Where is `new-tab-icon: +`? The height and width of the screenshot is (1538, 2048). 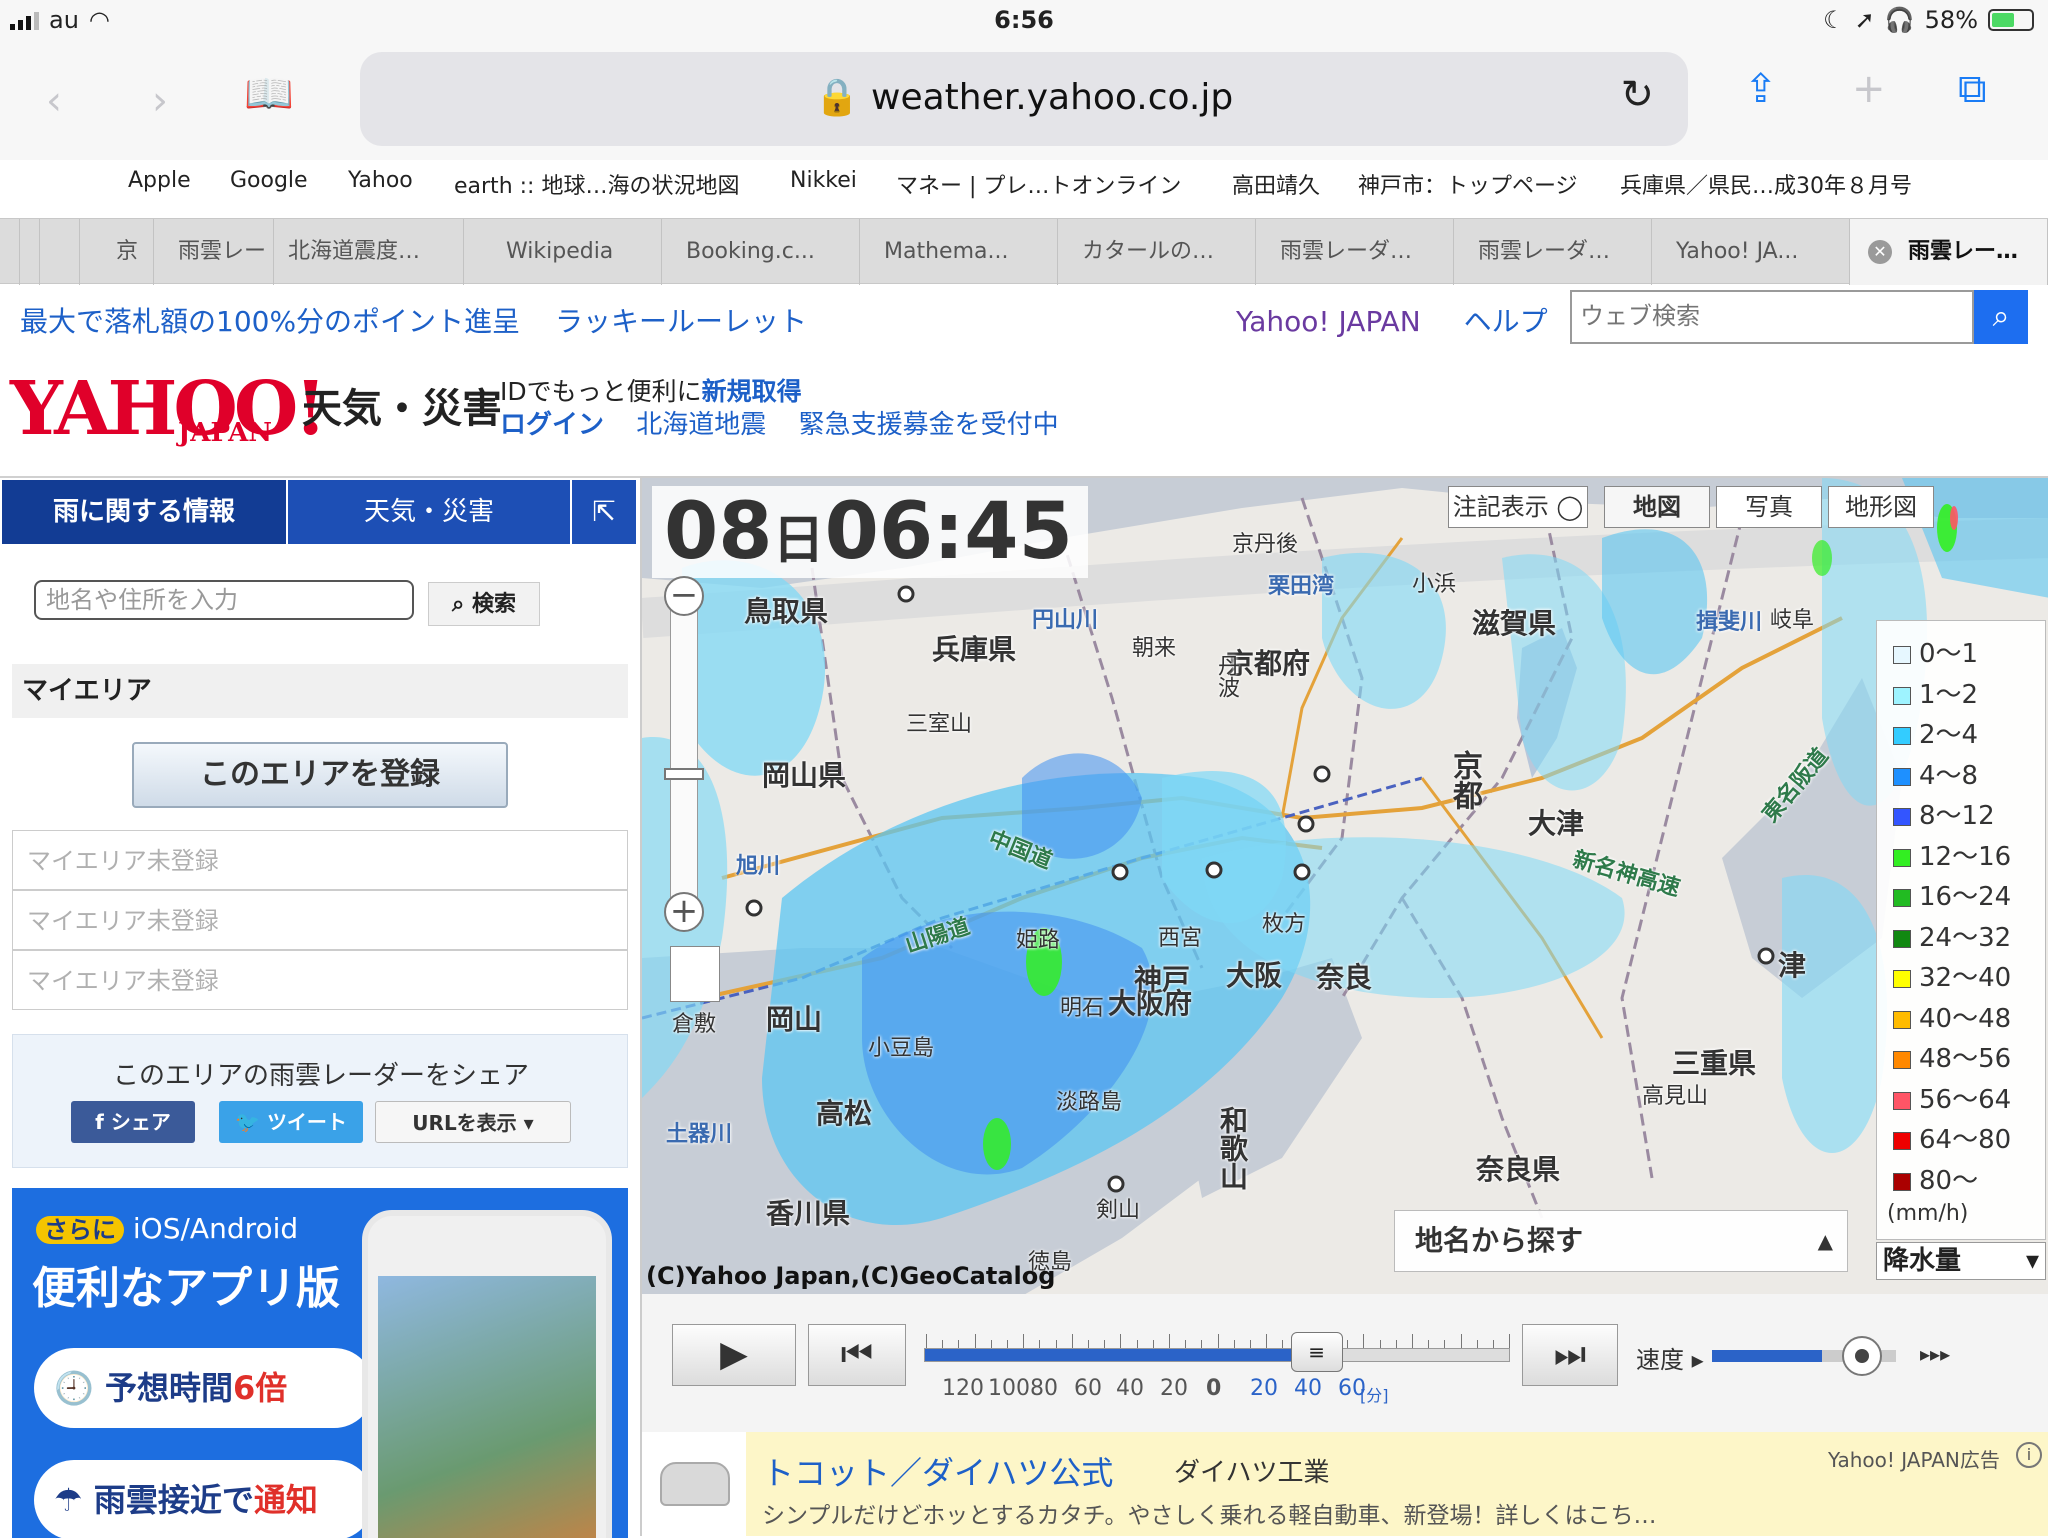
new-tab-icon: + is located at coordinates (1869, 89).